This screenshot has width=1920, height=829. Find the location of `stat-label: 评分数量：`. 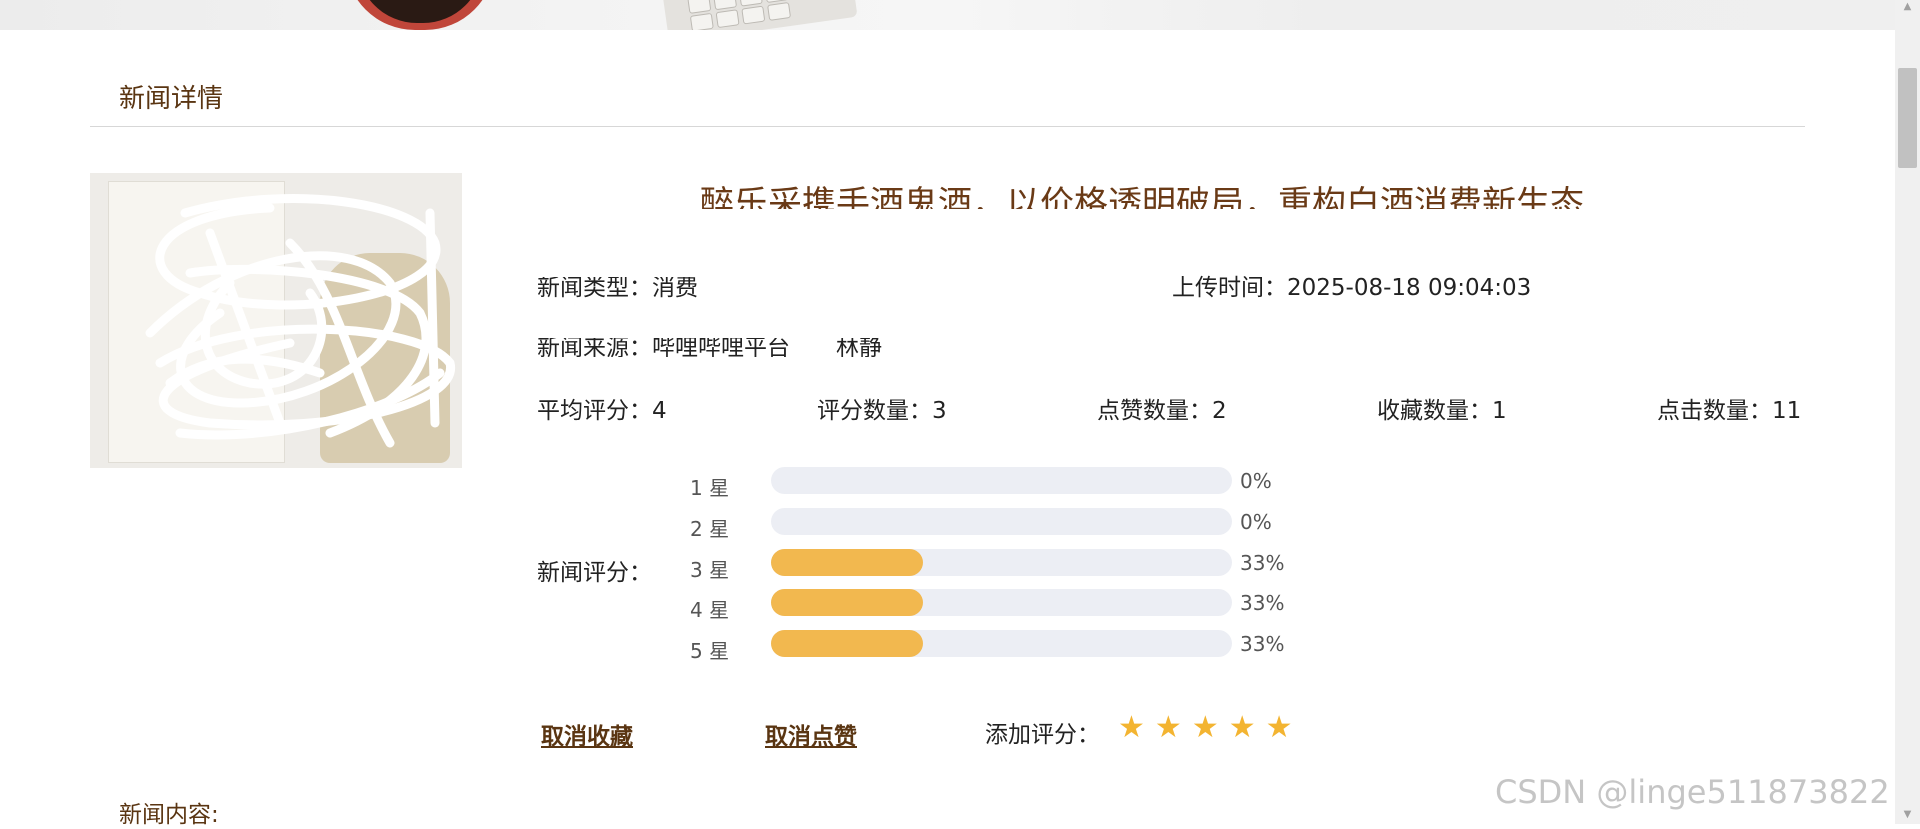

stat-label: 评分数量： is located at coordinates (874, 411).